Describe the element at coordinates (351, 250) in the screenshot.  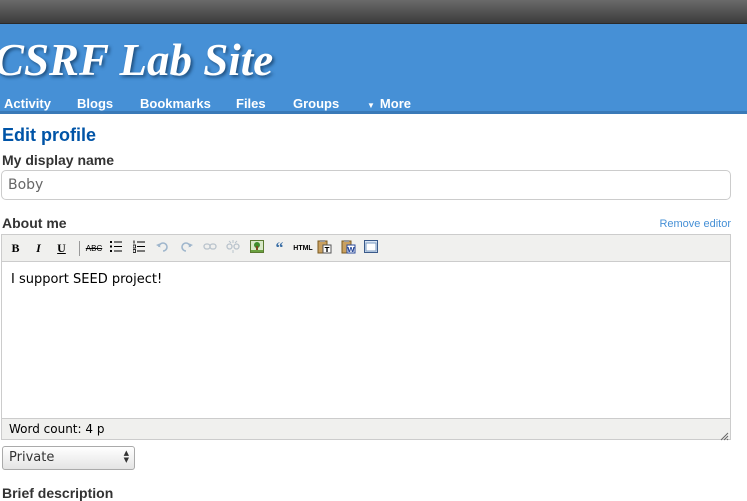
I see `svg-text: W` at that location.